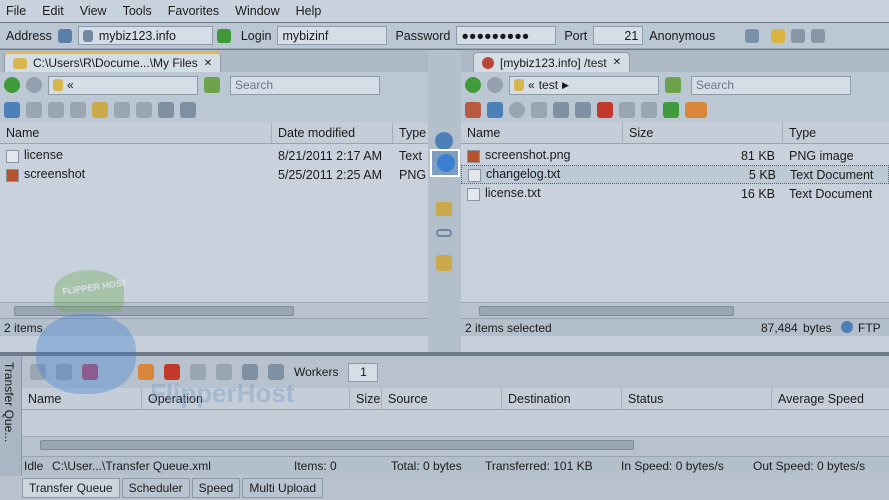 Image resolution: width=889 pixels, height=500 pixels. I want to click on menu-window: Window, so click(257, 11).